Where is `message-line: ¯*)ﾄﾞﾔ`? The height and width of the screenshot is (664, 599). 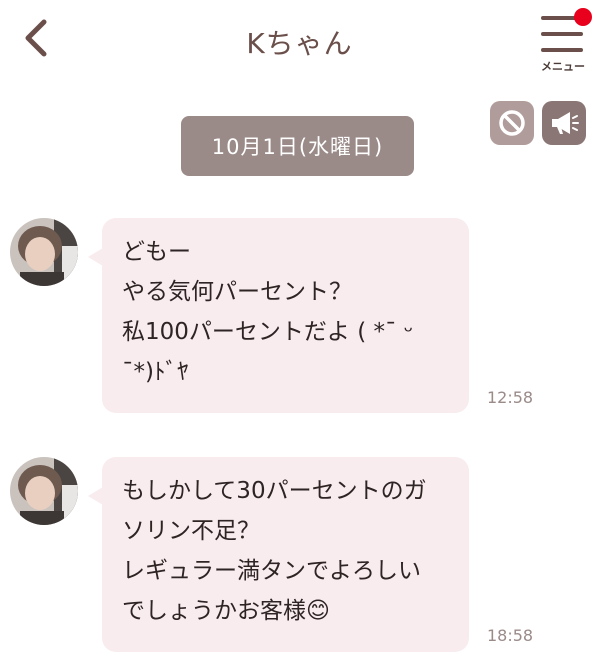
message-line: ¯*)ﾄﾞﾔ is located at coordinates (155, 372).